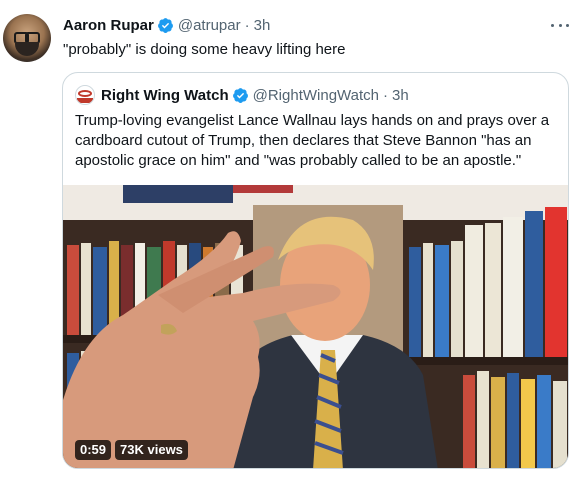 This screenshot has width=585, height=479. Describe the element at coordinates (93, 450) in the screenshot. I see `video-duration: 0:59` at that location.